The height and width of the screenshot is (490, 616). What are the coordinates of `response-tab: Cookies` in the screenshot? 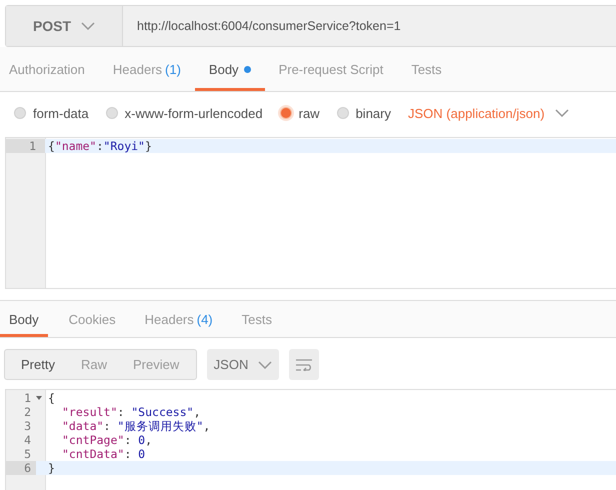 It's located at (98, 320).